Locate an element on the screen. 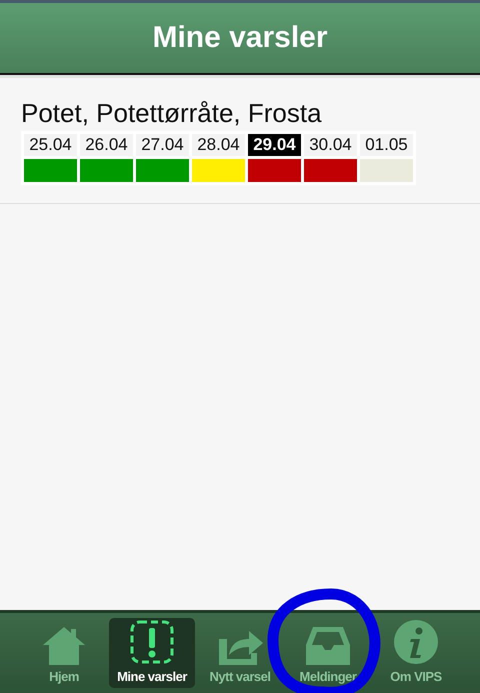 This screenshot has width=480, height=693. exclamation-icon is located at coordinates (152, 642).